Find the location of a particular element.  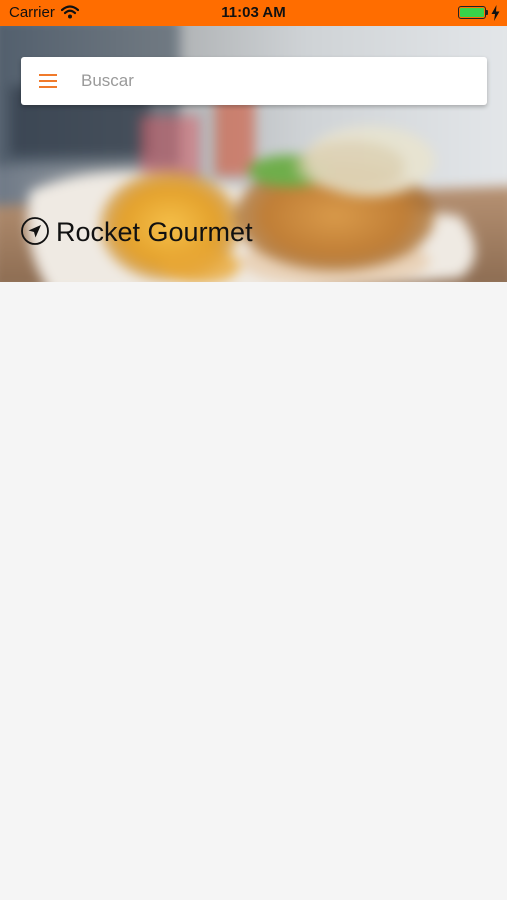

battery-icon is located at coordinates (472, 12).